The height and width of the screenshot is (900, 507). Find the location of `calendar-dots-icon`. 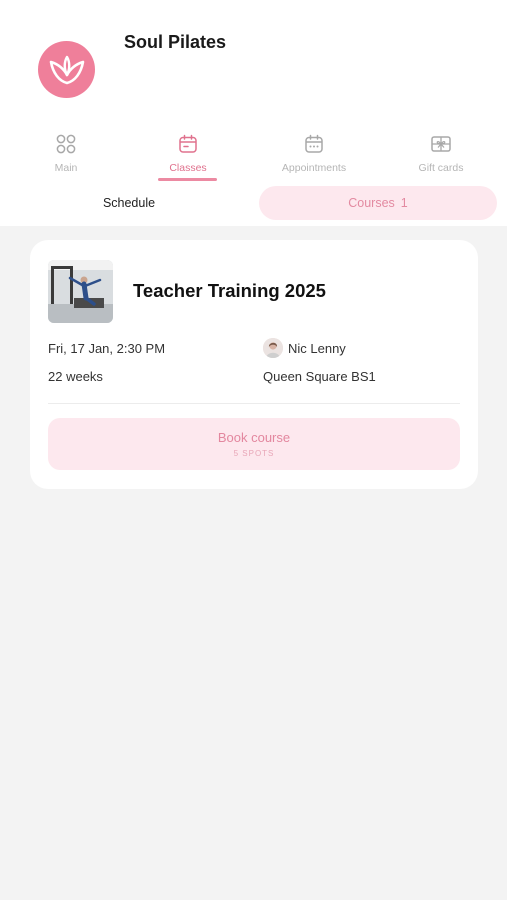

calendar-dots-icon is located at coordinates (314, 144).